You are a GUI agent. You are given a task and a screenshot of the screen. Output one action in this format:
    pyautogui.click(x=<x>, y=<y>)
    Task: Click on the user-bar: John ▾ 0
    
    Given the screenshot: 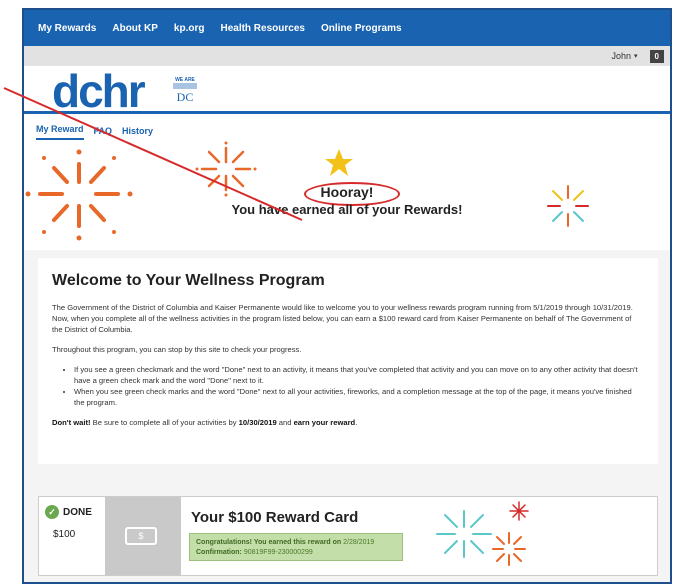 What is the action you would take?
    pyautogui.click(x=347, y=56)
    